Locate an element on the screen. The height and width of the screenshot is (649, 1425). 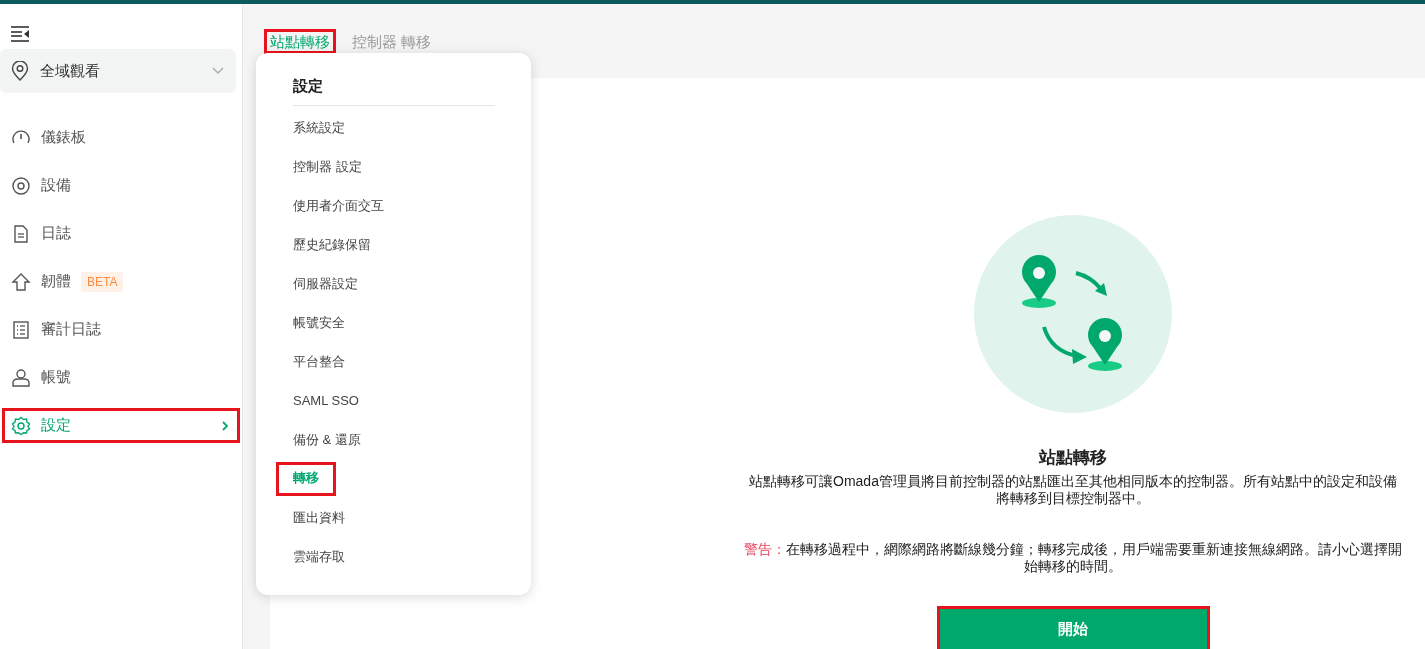
sidebar-item-label: 審計日誌 is located at coordinates (71, 329).